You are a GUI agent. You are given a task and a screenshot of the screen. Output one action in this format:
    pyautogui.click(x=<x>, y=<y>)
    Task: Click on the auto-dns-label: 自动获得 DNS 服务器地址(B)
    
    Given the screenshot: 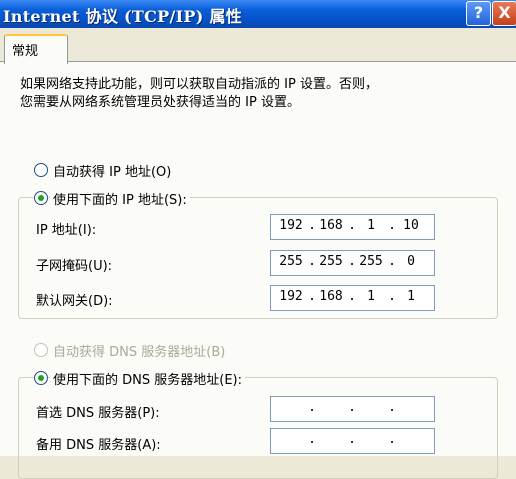 What is the action you would take?
    pyautogui.click(x=139, y=350)
    